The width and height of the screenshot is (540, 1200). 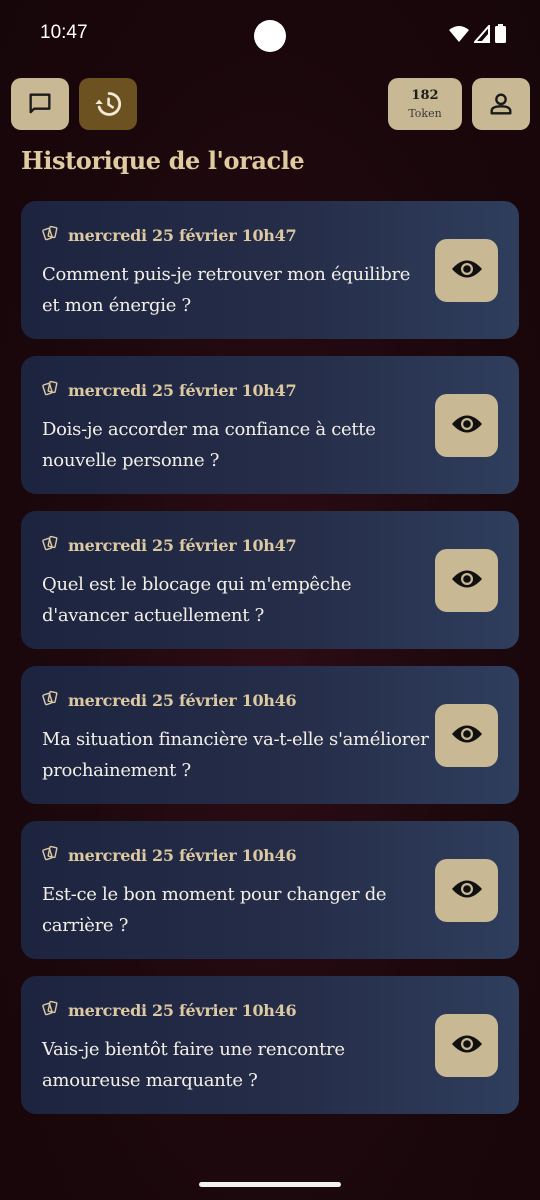 What do you see at coordinates (459, 33) in the screenshot?
I see `wifi-icon` at bounding box center [459, 33].